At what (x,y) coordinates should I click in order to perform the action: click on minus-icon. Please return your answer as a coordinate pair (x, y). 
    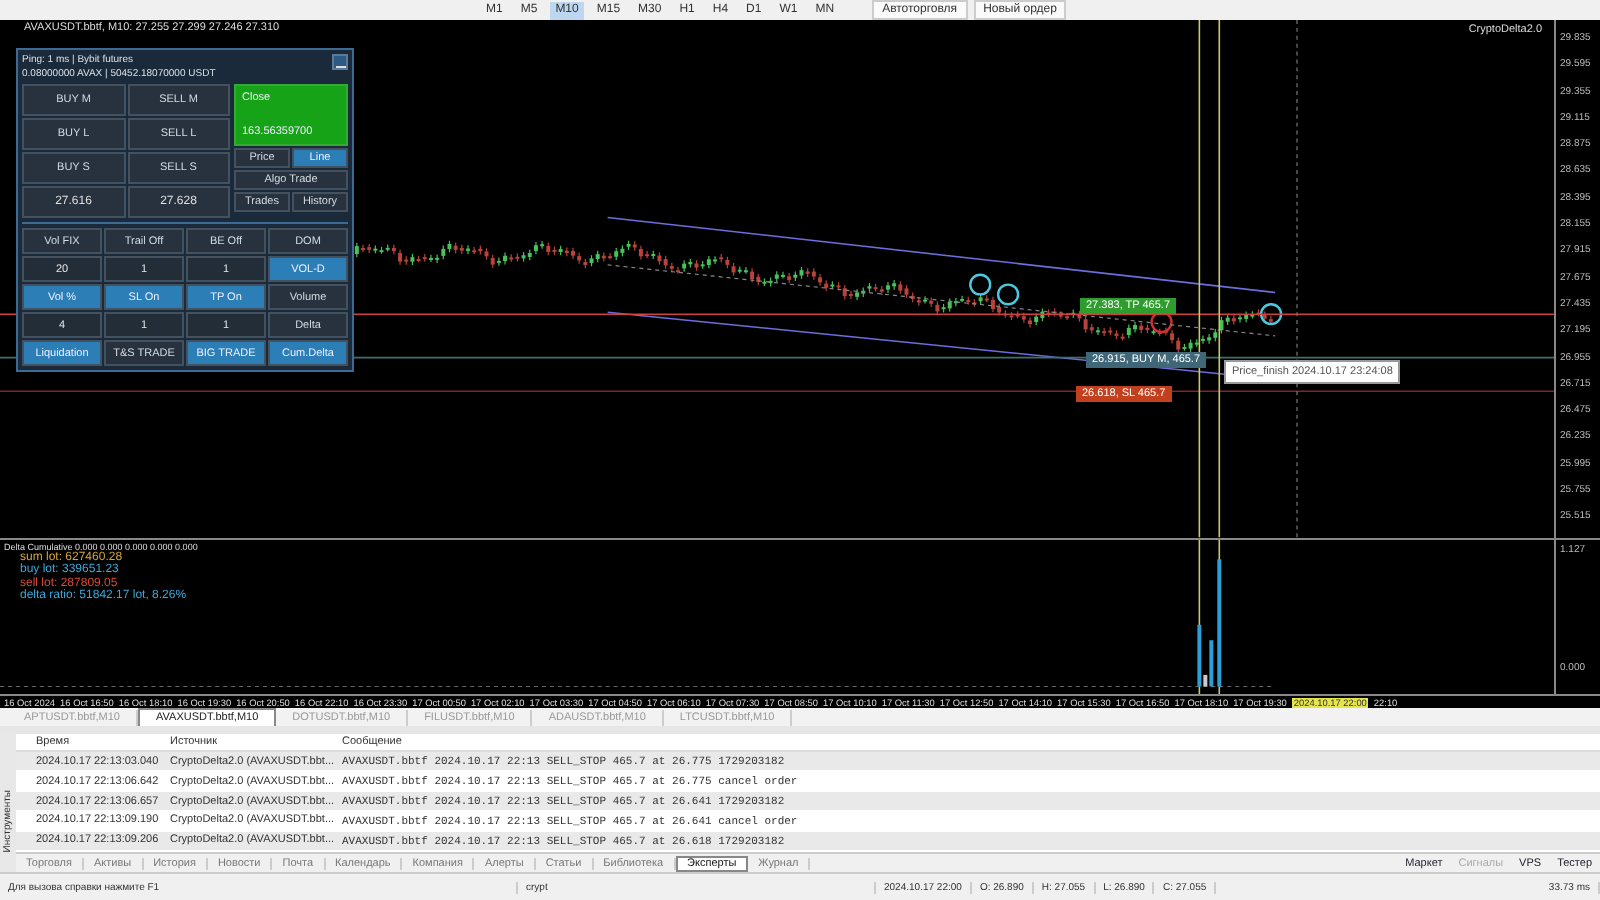
    Looking at the image, I should click on (340, 65).